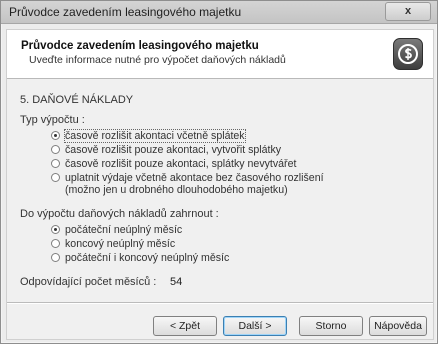 The width and height of the screenshot is (438, 344). I want to click on cancel-button: Storno, so click(331, 326).